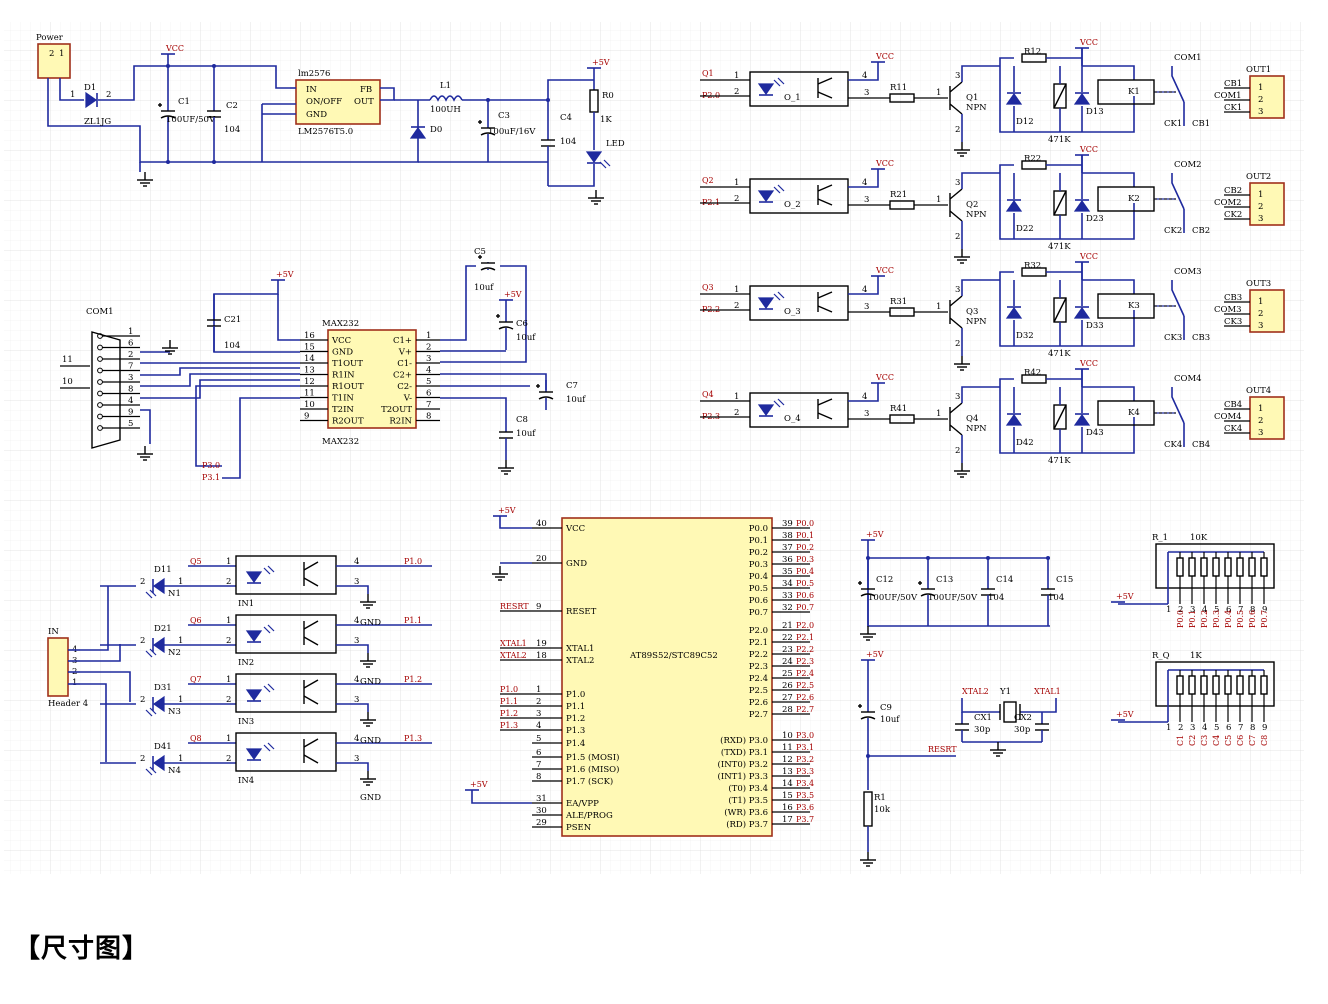 The width and height of the screenshot is (1328, 1004). What do you see at coordinates (942, 749) in the screenshot?
I see `resrt-net: RESRT` at bounding box center [942, 749].